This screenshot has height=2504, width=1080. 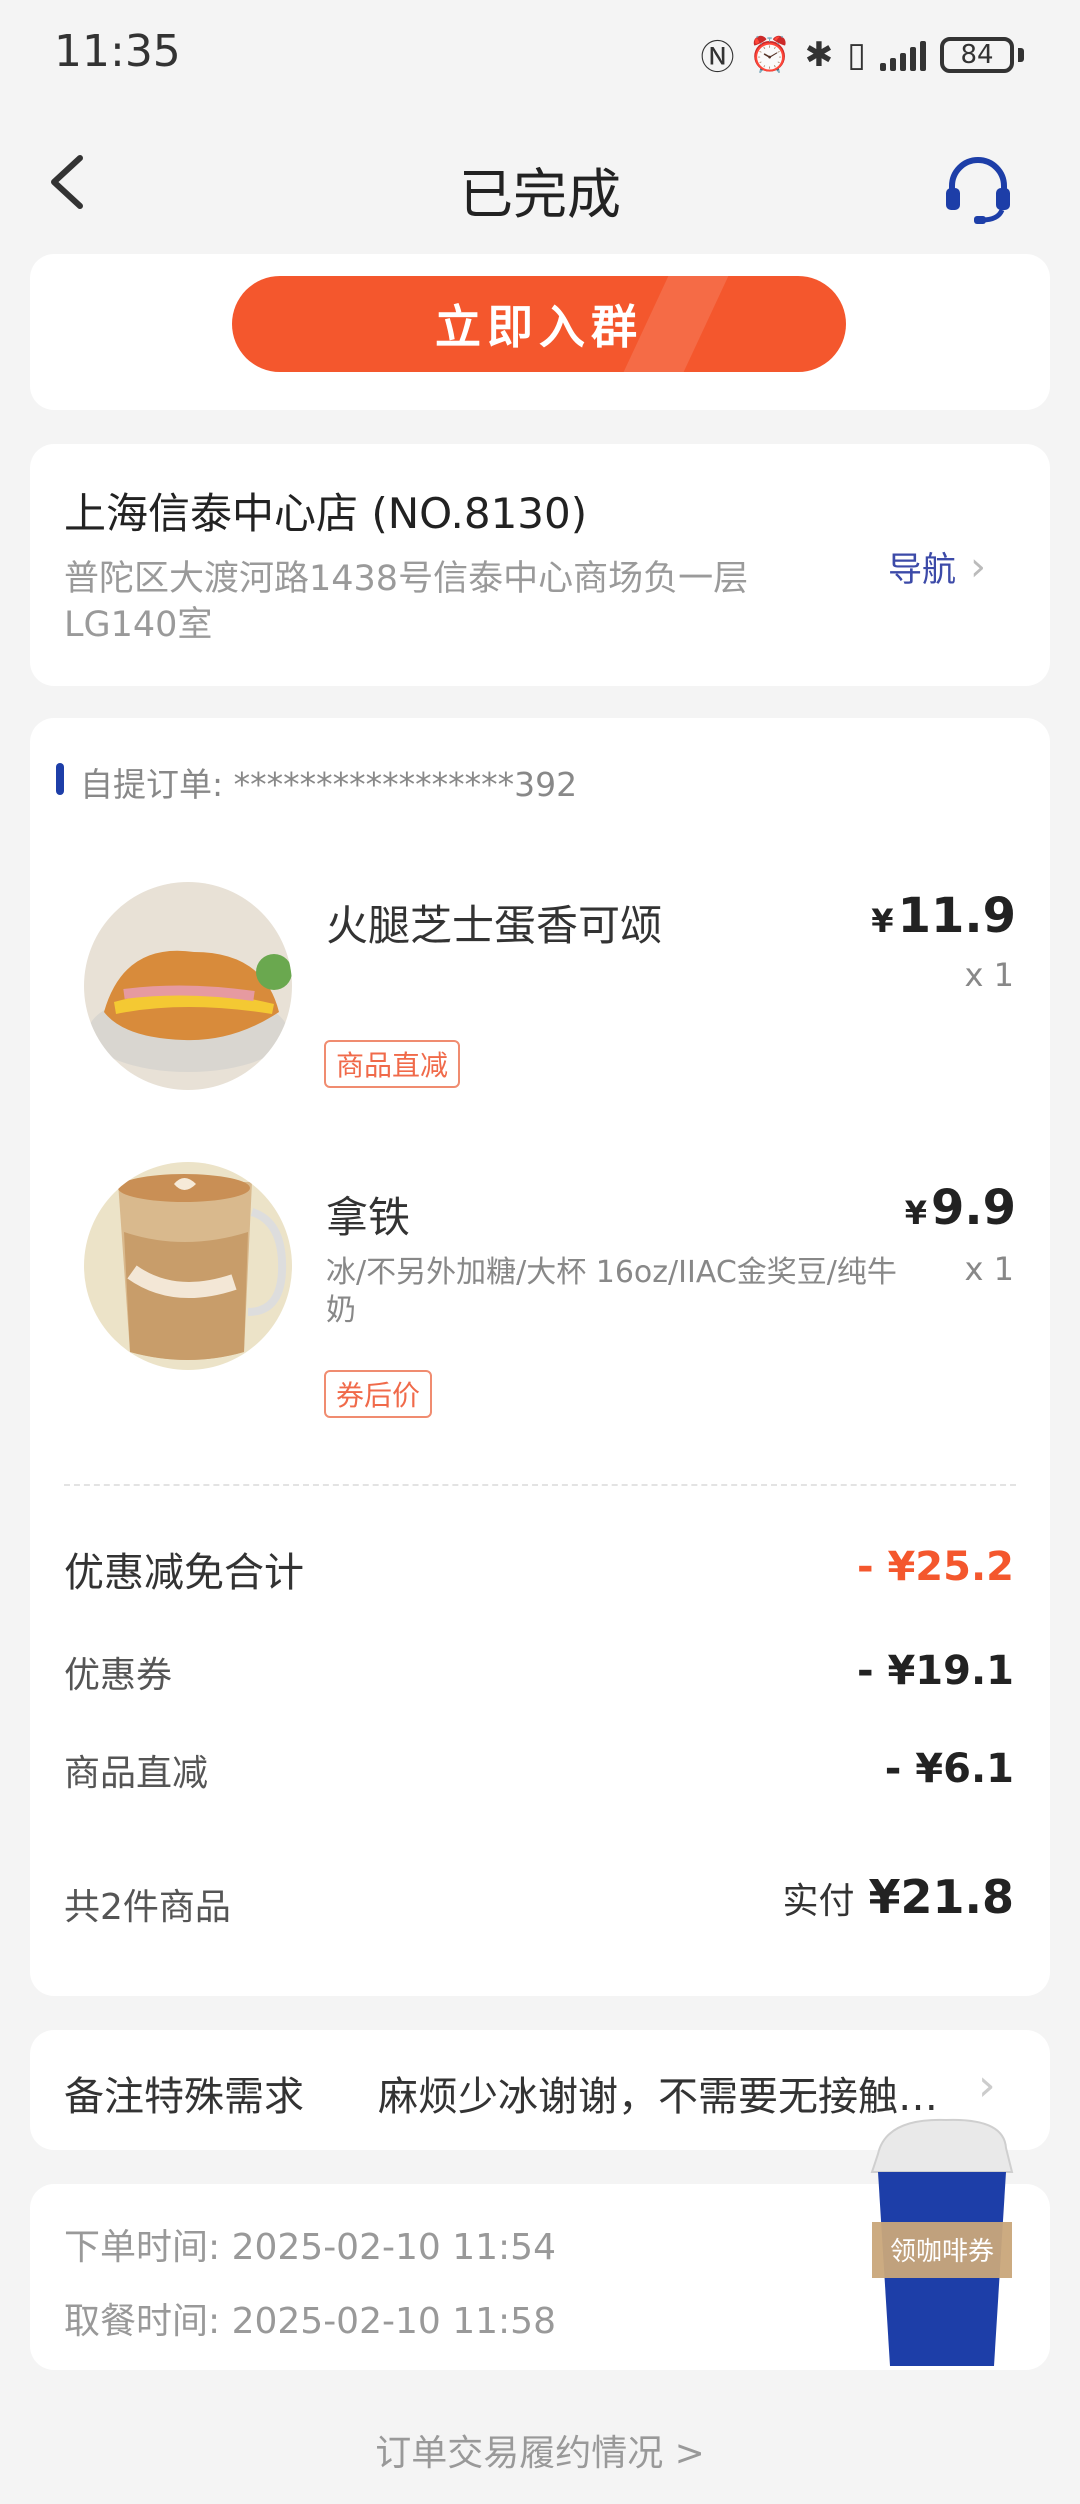 What do you see at coordinates (960, 1208) in the screenshot?
I see `item-price: ¥9.9` at bounding box center [960, 1208].